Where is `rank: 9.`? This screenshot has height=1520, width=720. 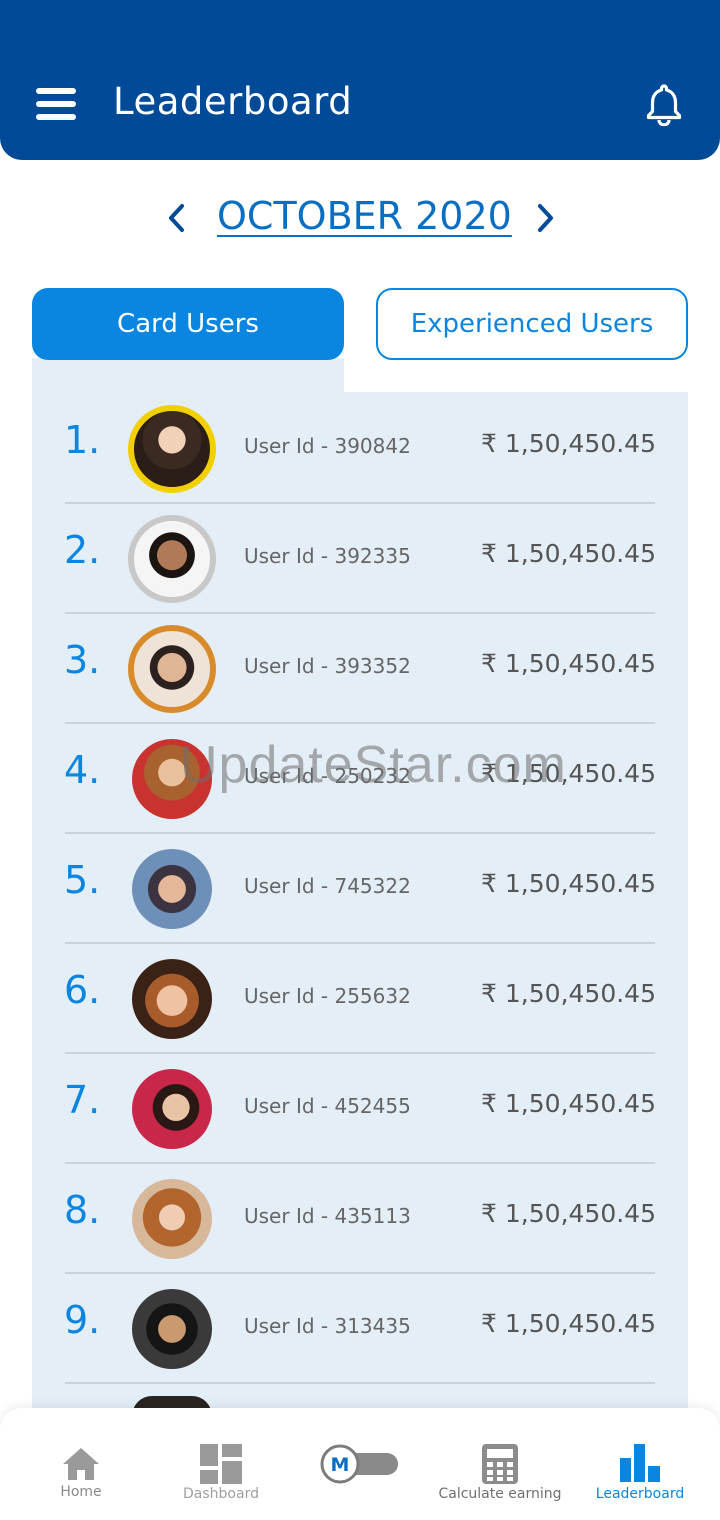
rank: 9. is located at coordinates (82, 1320).